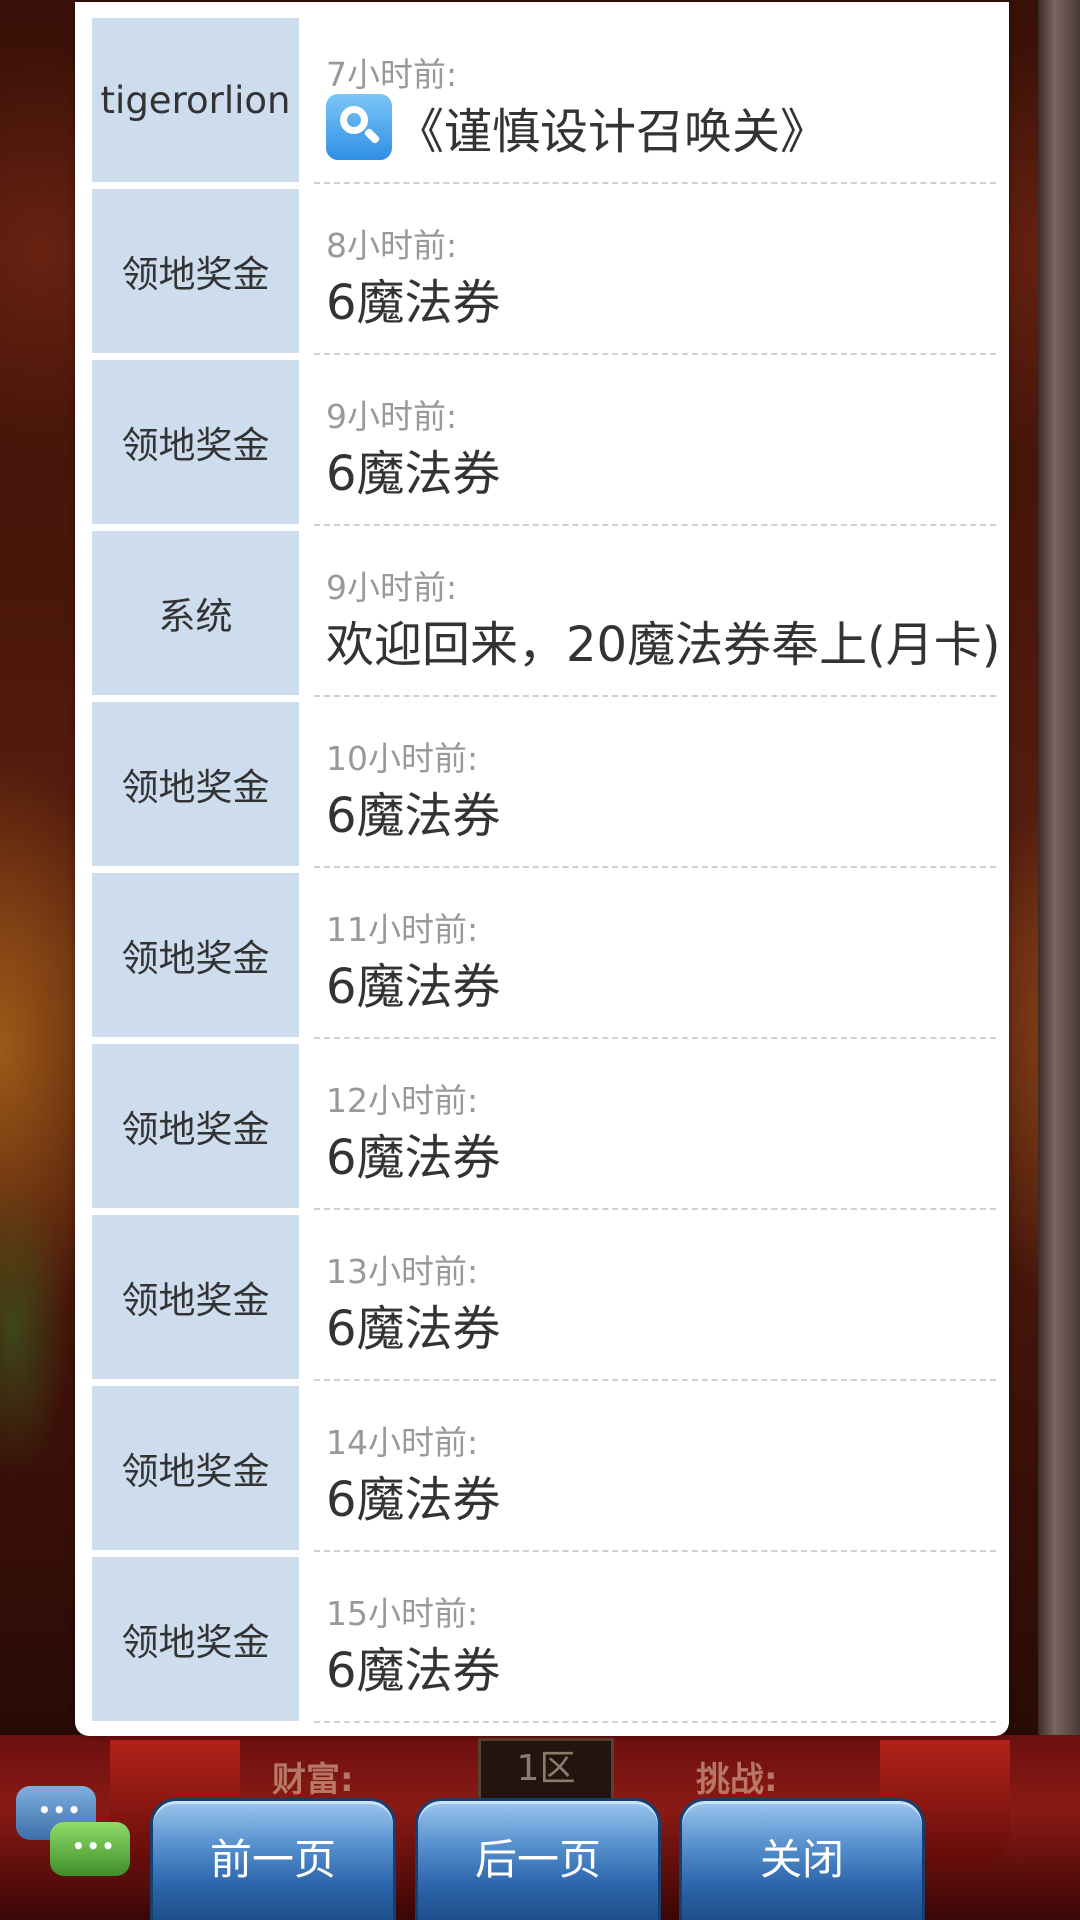  I want to click on prev-page-button: 前一页, so click(273, 1859).